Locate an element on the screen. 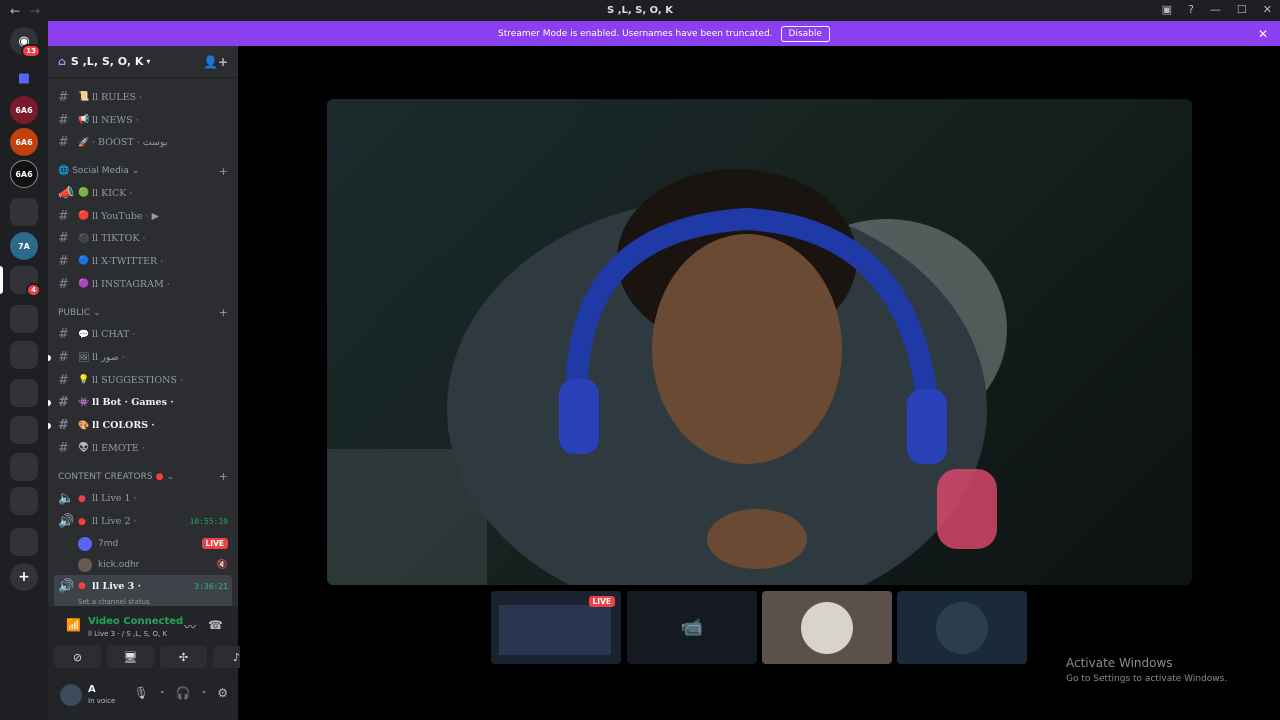  activities-button: ✣ is located at coordinates (183, 657).